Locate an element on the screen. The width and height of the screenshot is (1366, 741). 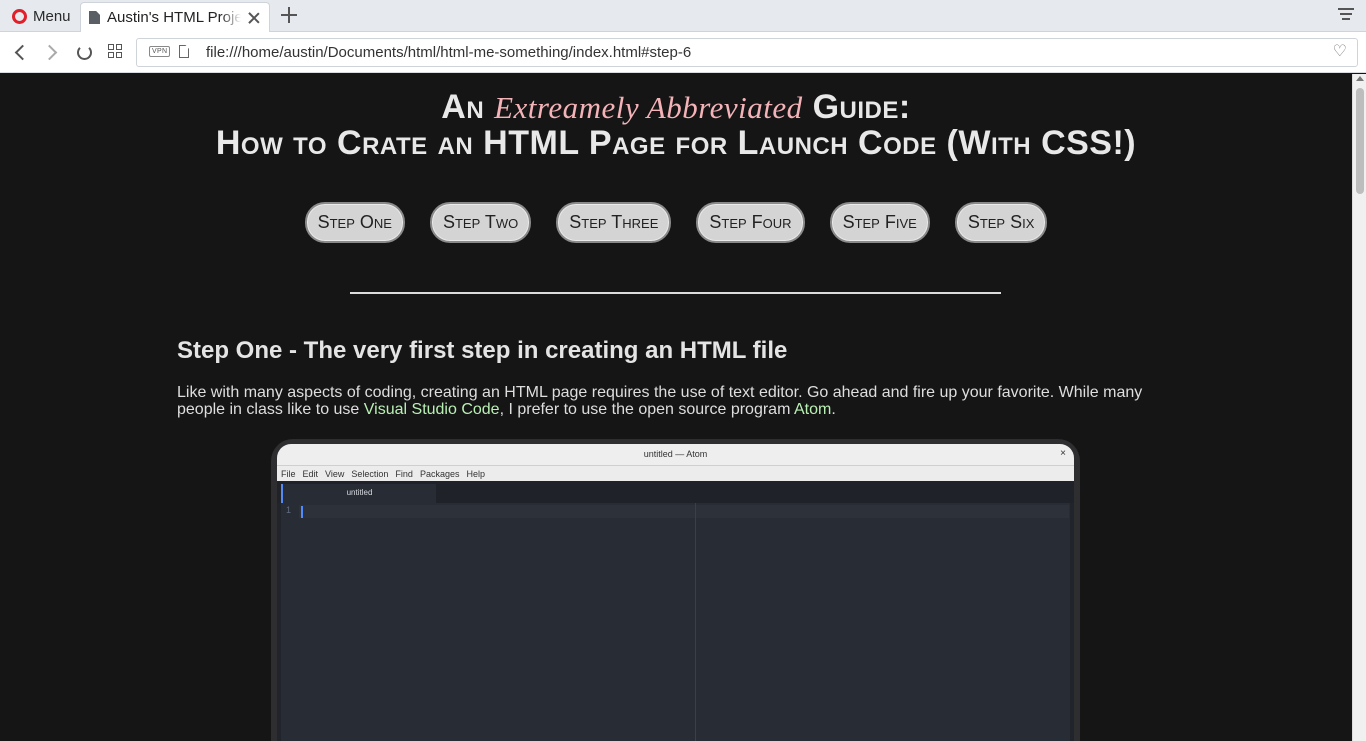
atom-tab-untitled: untitled is located at coordinates (358, 493).